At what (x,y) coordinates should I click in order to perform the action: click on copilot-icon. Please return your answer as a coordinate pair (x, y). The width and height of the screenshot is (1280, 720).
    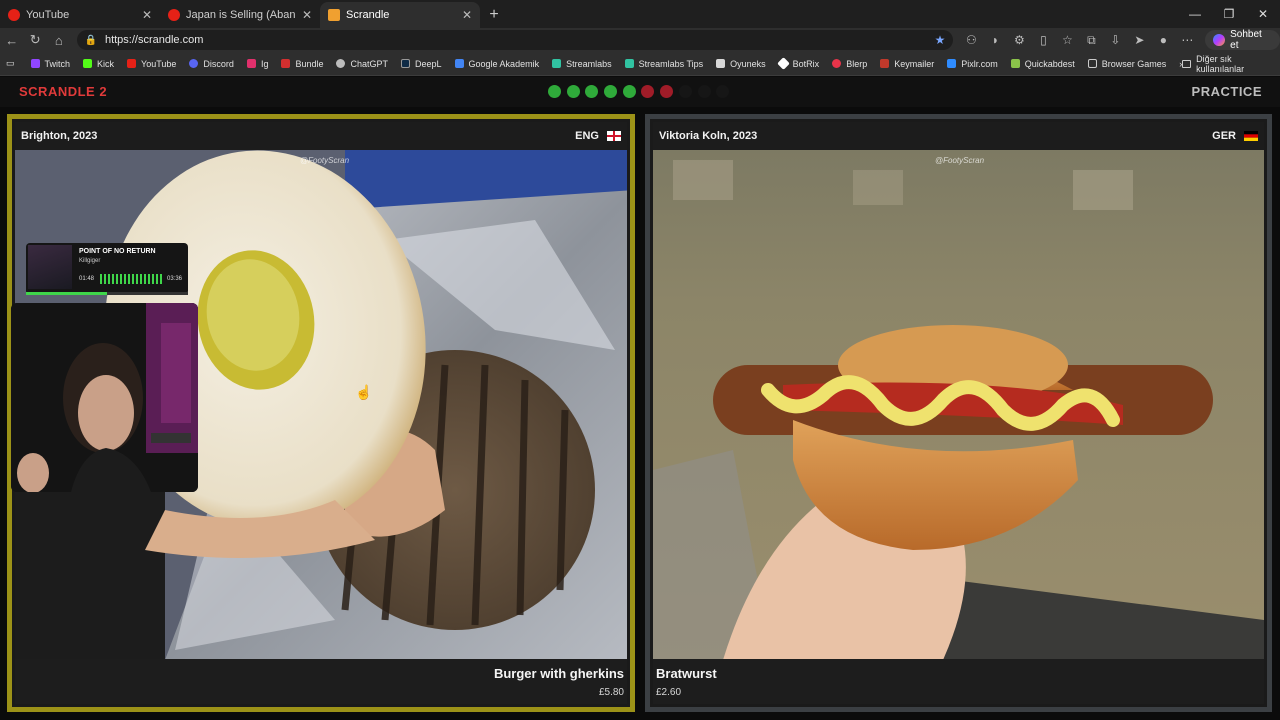
    Looking at the image, I should click on (1219, 40).